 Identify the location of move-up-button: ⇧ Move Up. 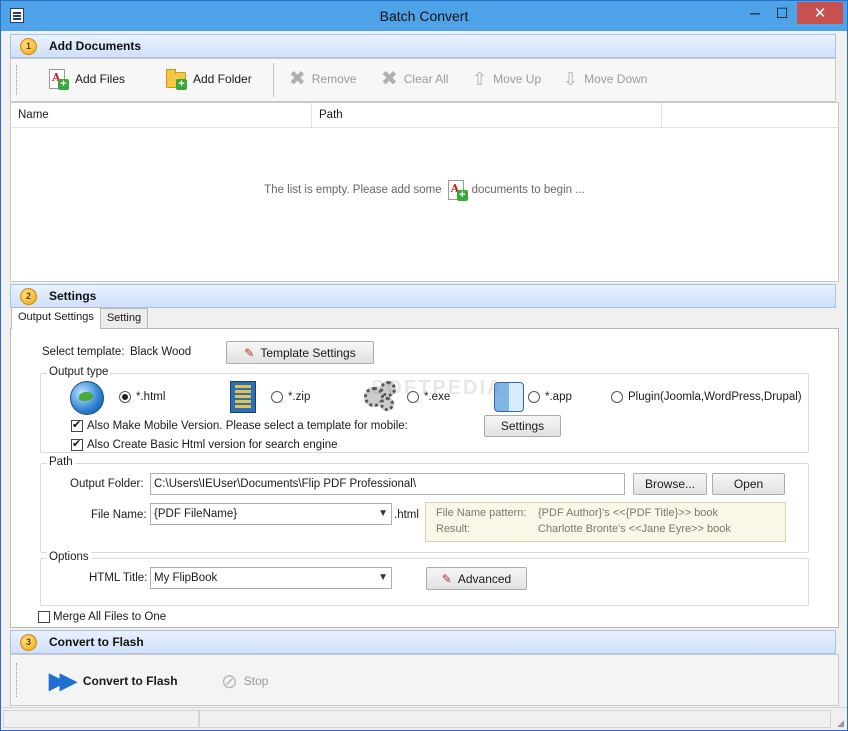
(506, 79).